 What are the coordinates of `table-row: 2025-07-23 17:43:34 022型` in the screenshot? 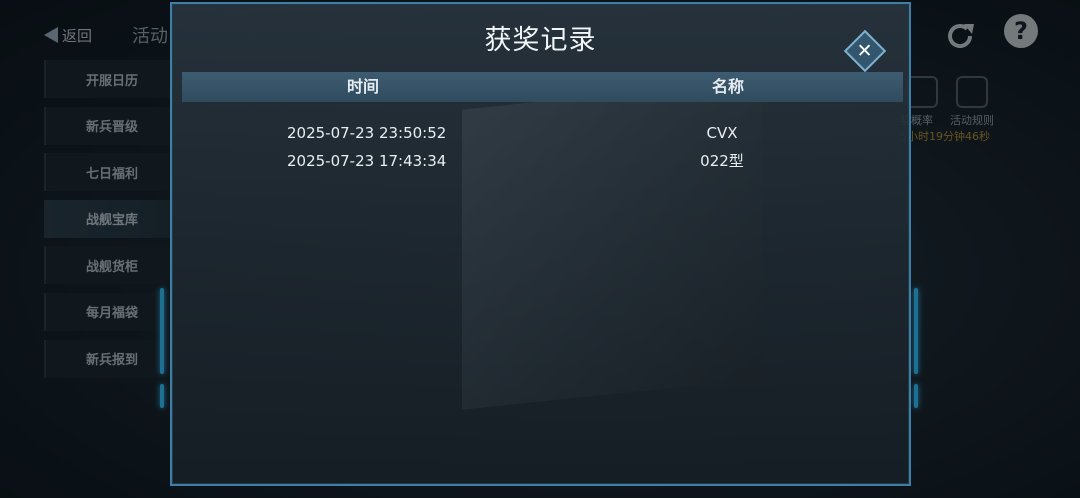 It's located at (542, 161).